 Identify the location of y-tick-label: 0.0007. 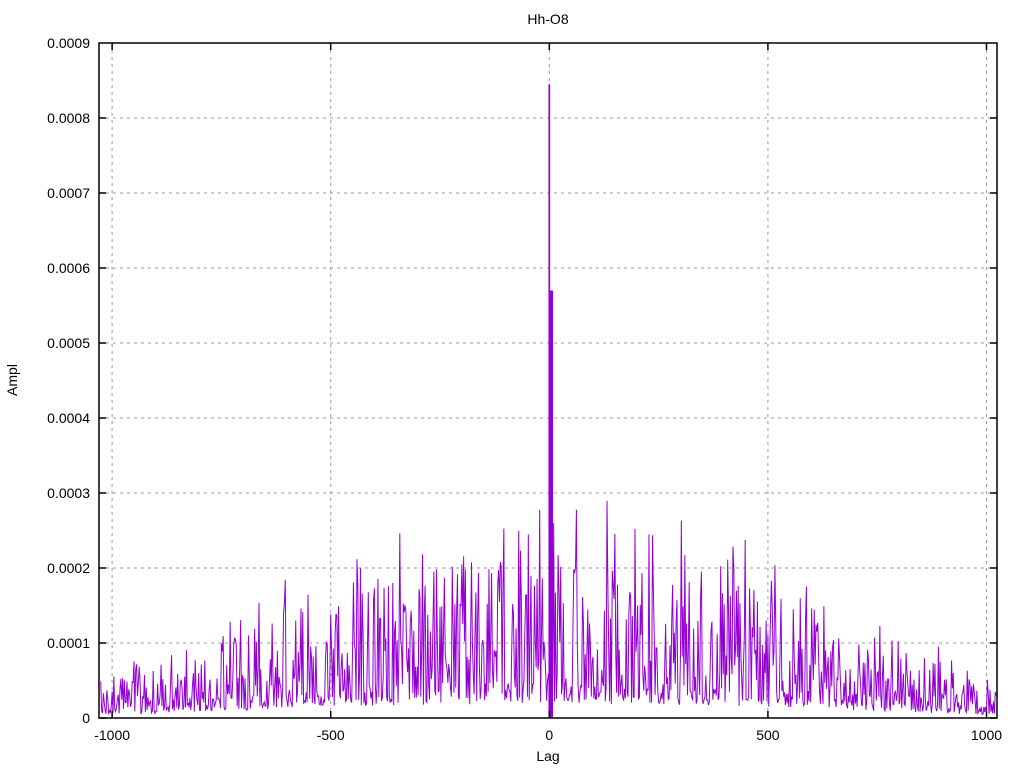
(68, 193).